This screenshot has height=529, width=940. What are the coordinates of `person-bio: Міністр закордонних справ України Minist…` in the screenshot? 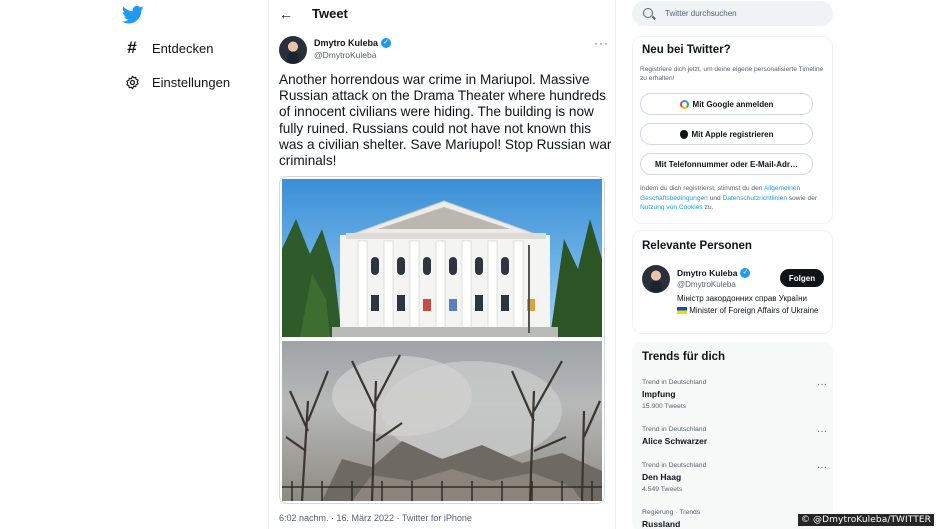 It's located at (753, 304).